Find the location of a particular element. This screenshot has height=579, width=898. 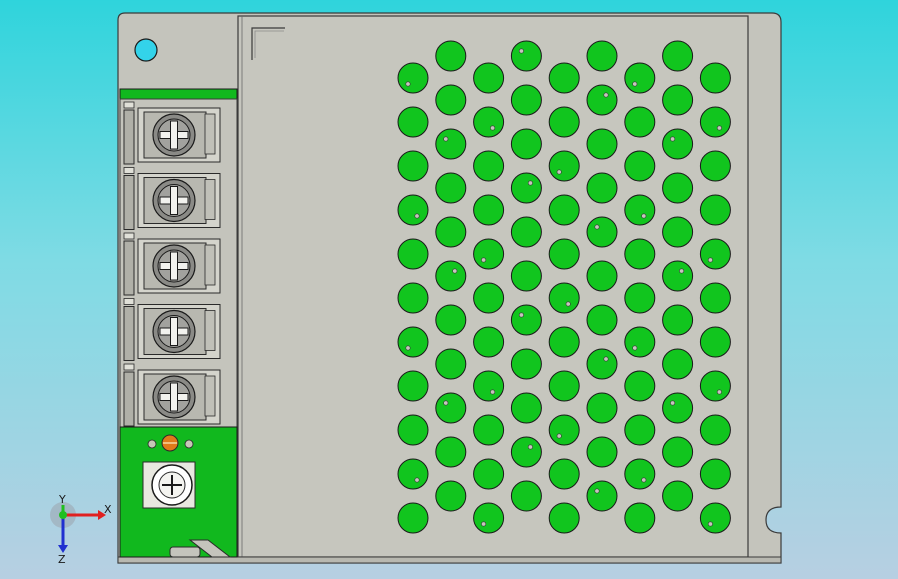

x-axis-label: X is located at coordinates (108, 509).